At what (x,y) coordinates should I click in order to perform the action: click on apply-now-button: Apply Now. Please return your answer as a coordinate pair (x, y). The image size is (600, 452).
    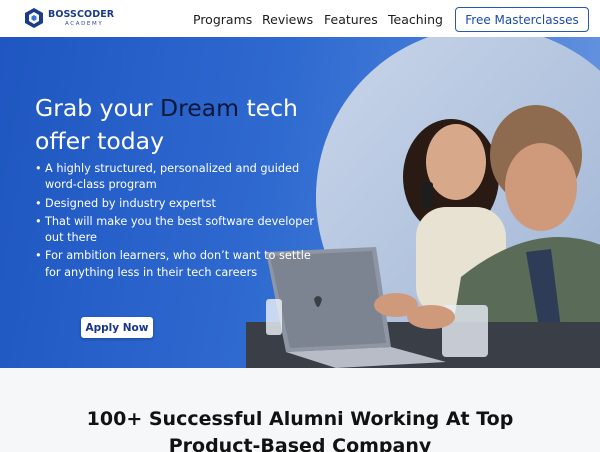
    Looking at the image, I should click on (117, 327).